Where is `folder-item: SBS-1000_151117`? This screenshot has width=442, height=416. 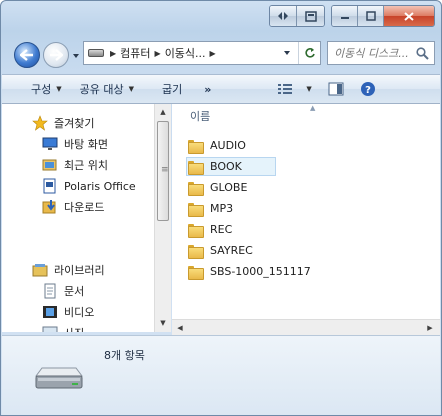
folder-item: SBS-1000_151117 is located at coordinates (288, 271).